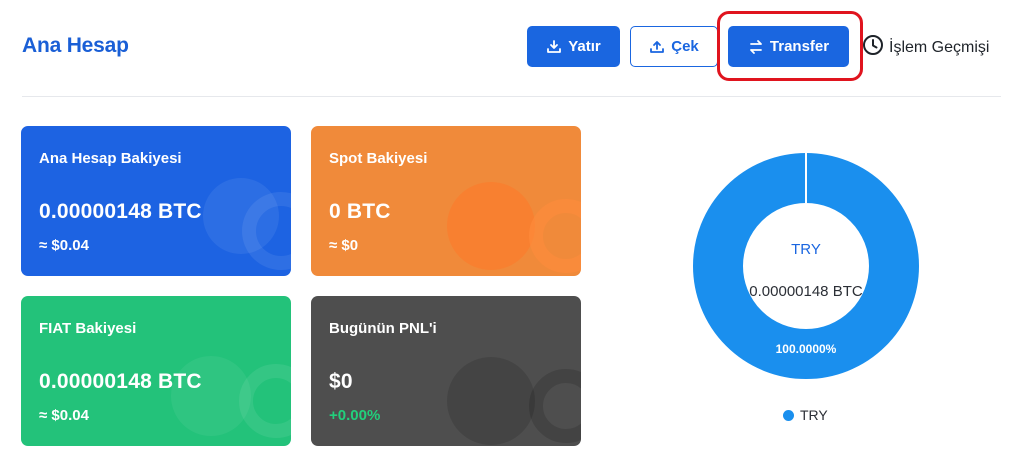  What do you see at coordinates (806, 349) in the screenshot?
I see `donut-slice-label: 100.0000%` at bounding box center [806, 349].